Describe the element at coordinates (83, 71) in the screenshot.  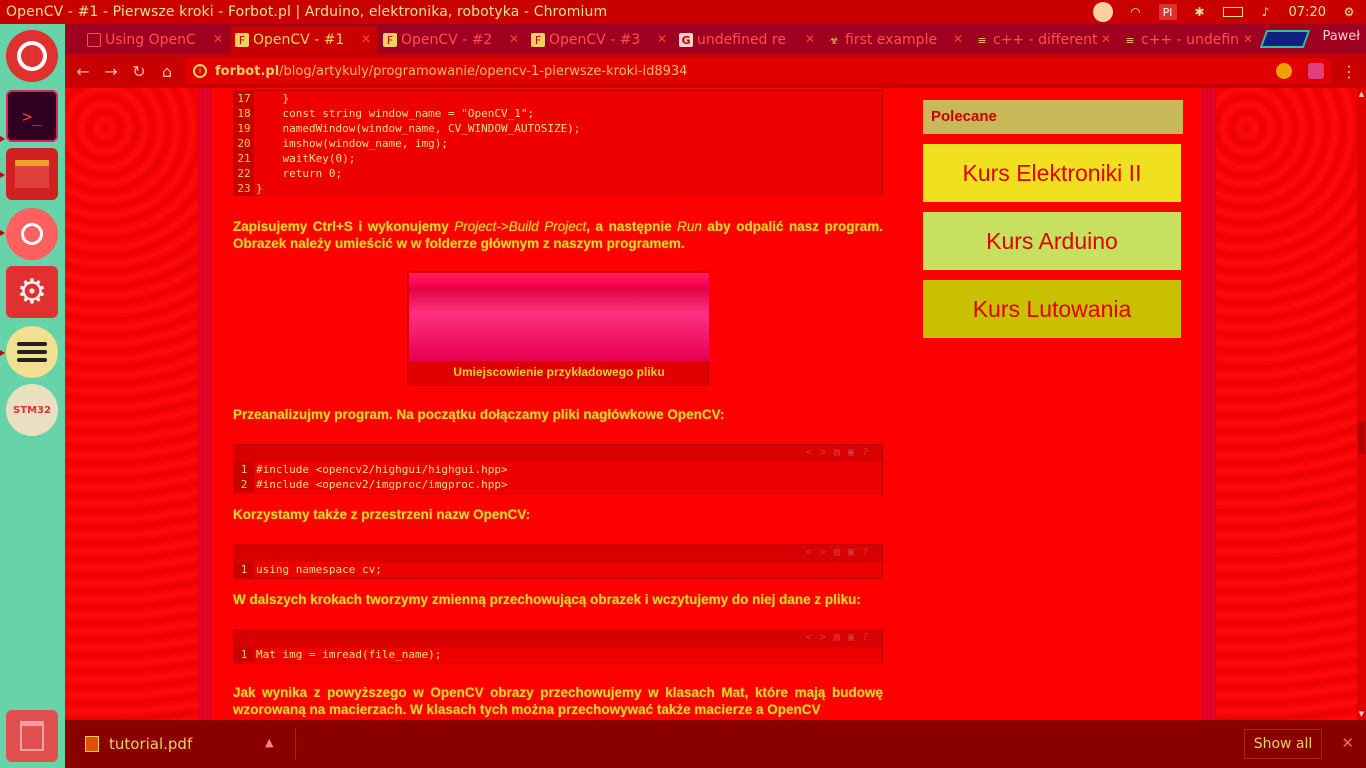
I see `back-arrow-icon: ←` at that location.